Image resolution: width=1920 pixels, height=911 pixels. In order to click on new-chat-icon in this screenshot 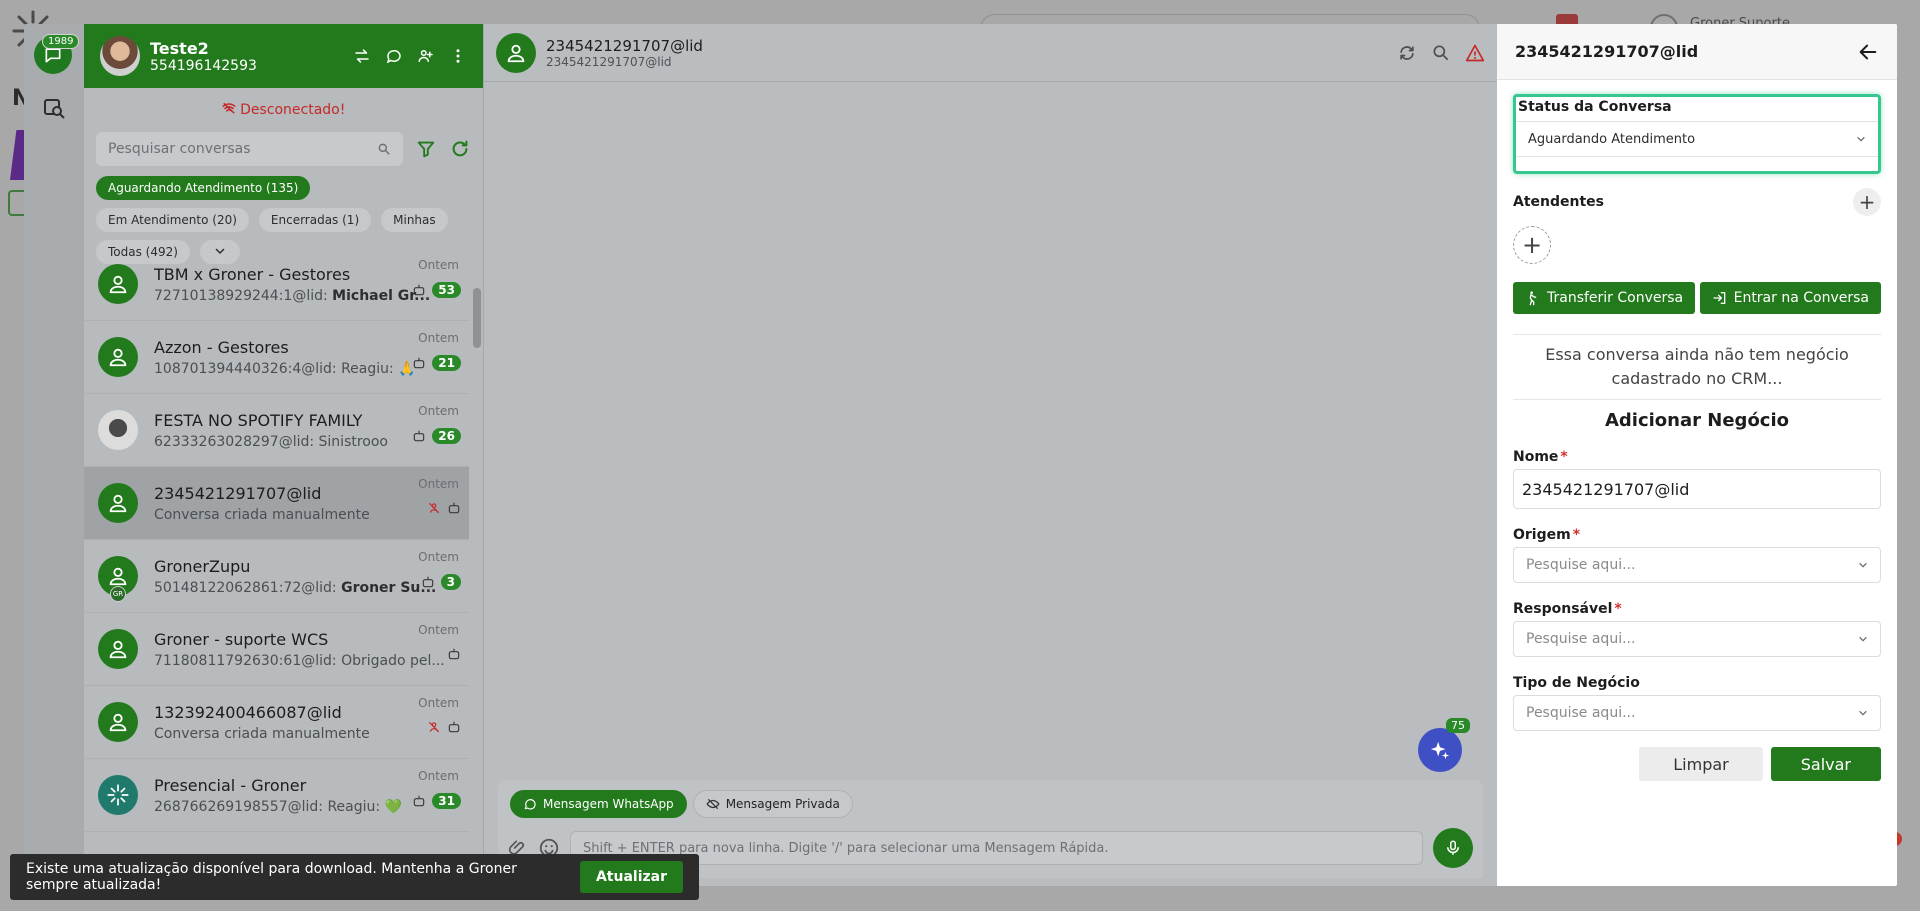, I will do `click(394, 56)`.